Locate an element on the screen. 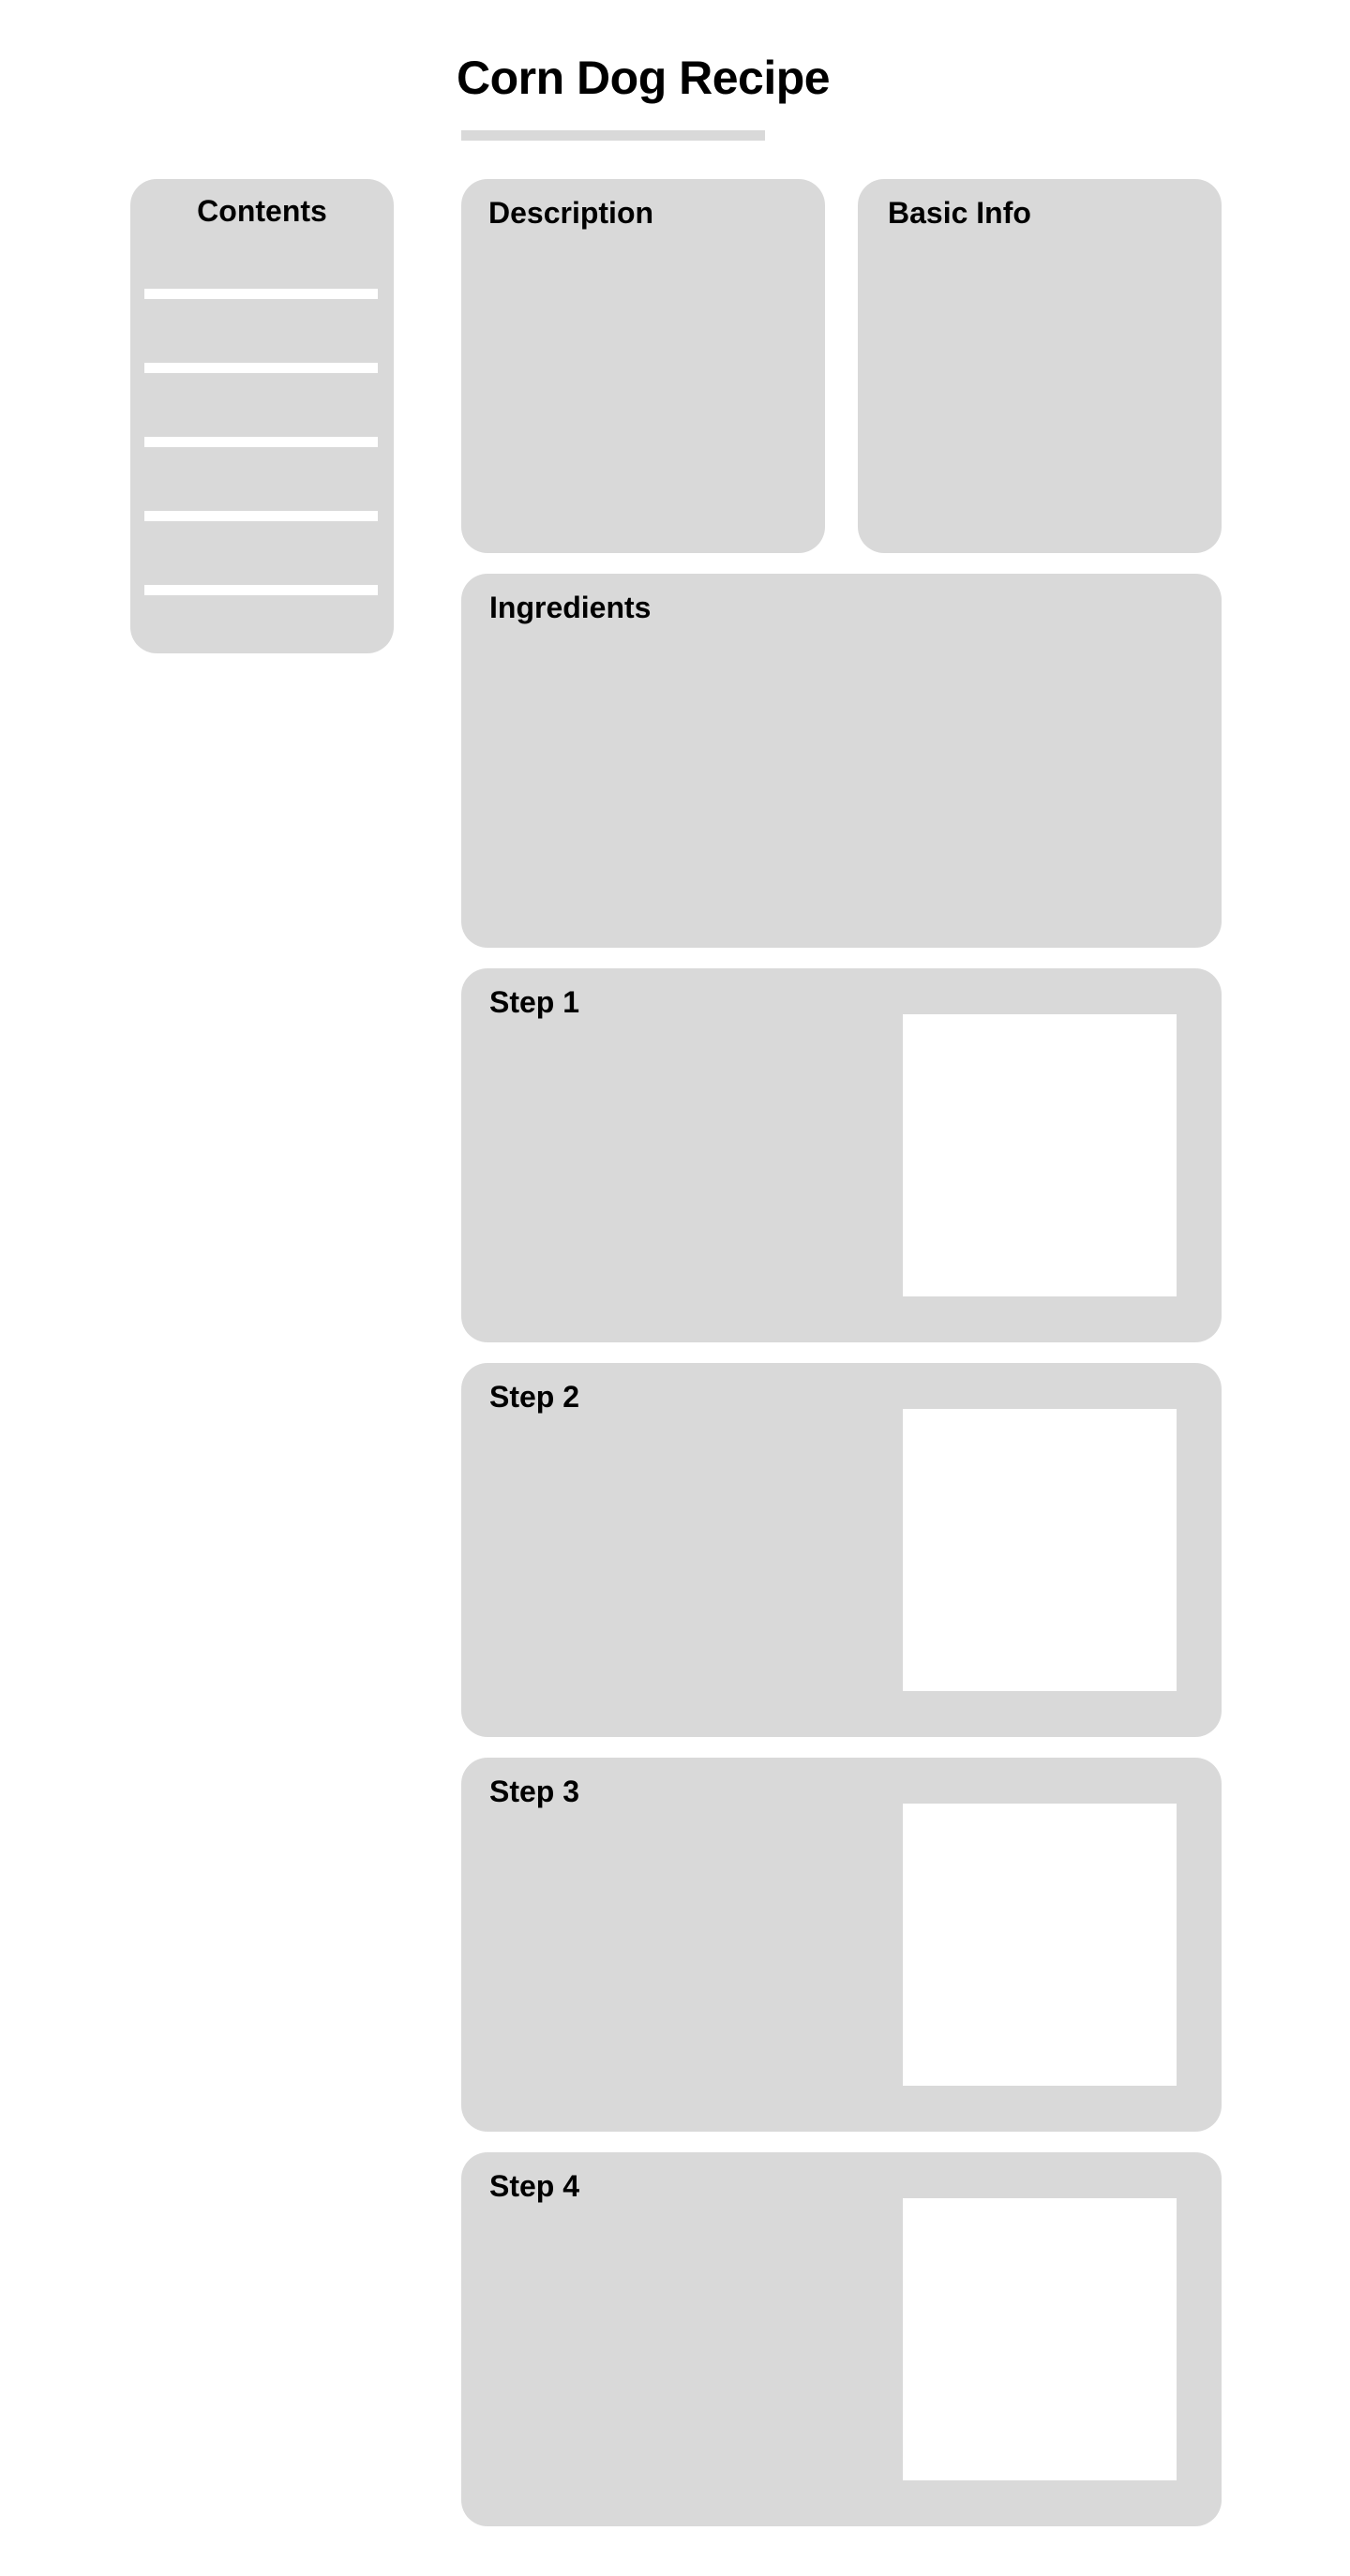 This screenshot has width=1350, height=2576. ingredients-heading: Ingredients is located at coordinates (570, 608).